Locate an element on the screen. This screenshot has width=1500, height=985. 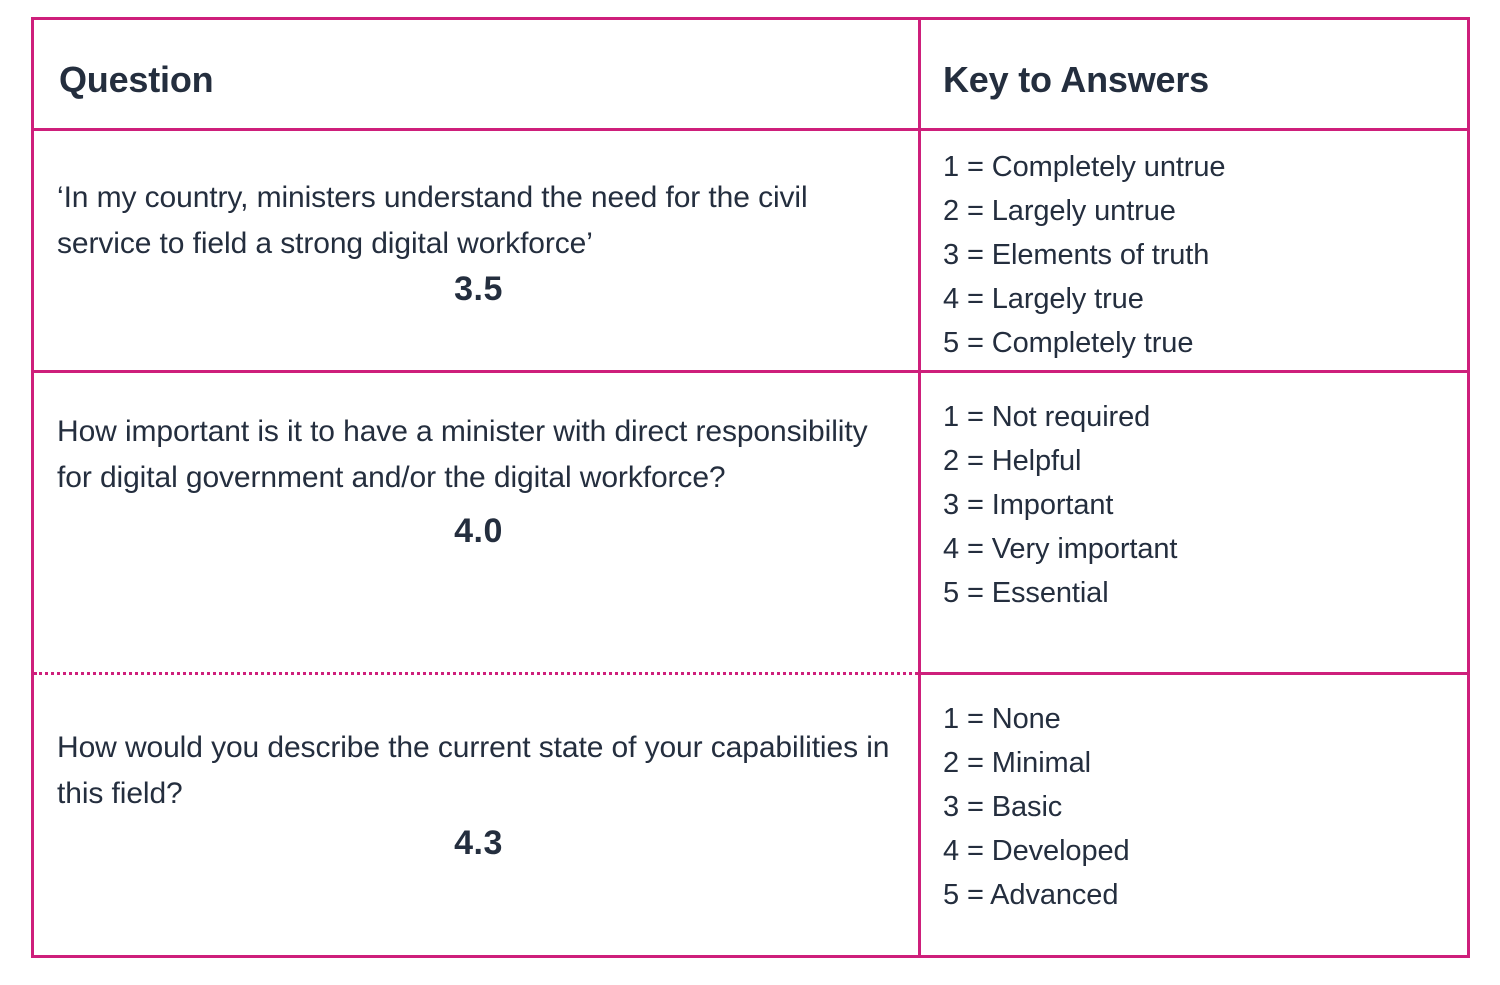
question-score-3: 4.3 is located at coordinates (478, 843).